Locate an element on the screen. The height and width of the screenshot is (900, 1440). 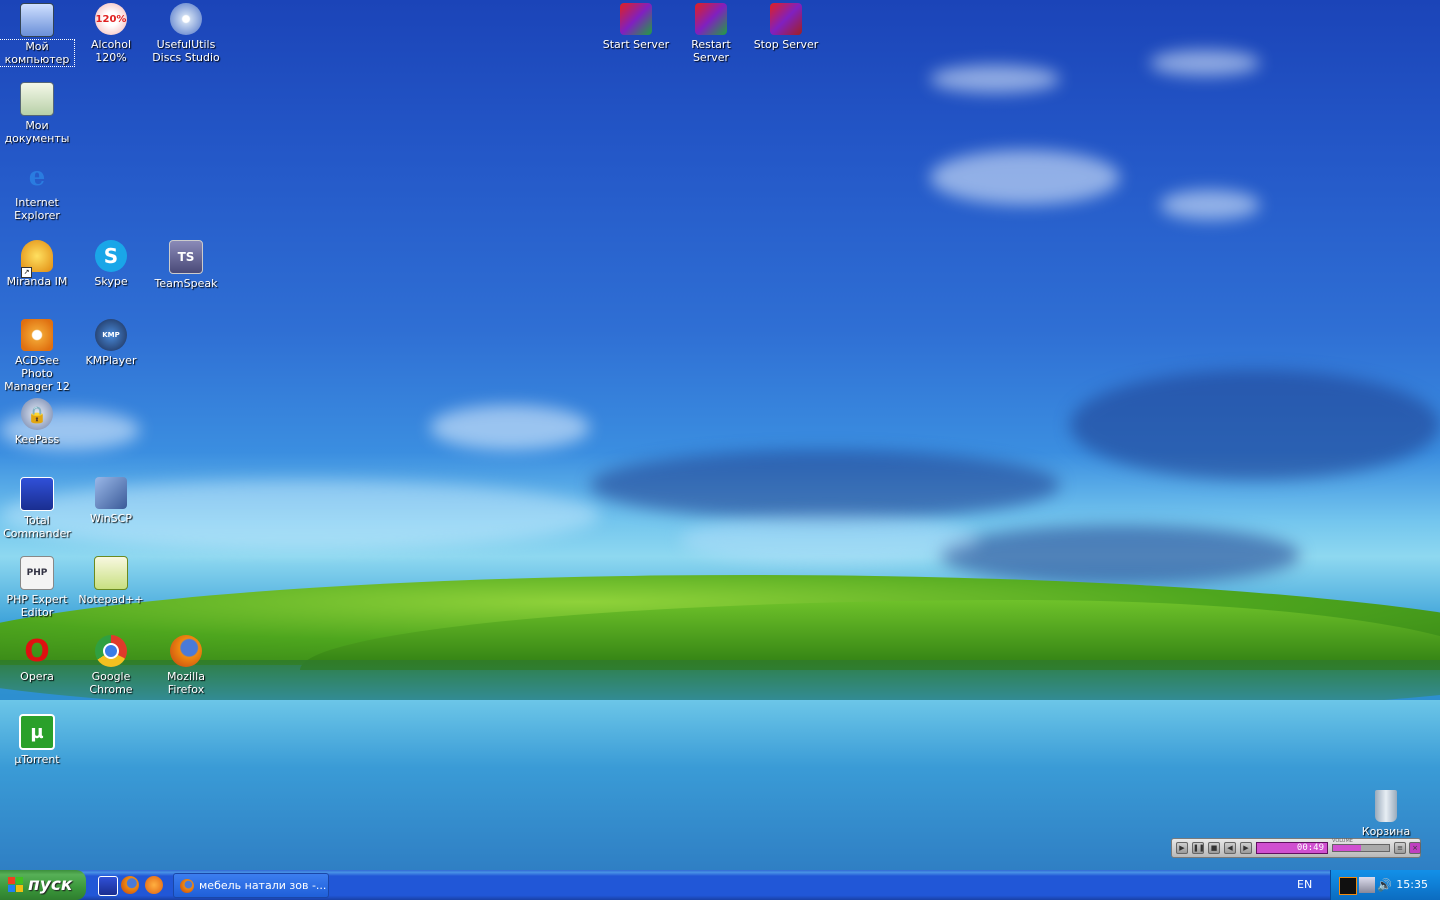
desktop-icon-teamspeak: TS TeamSpeak is located at coordinates (186, 265).